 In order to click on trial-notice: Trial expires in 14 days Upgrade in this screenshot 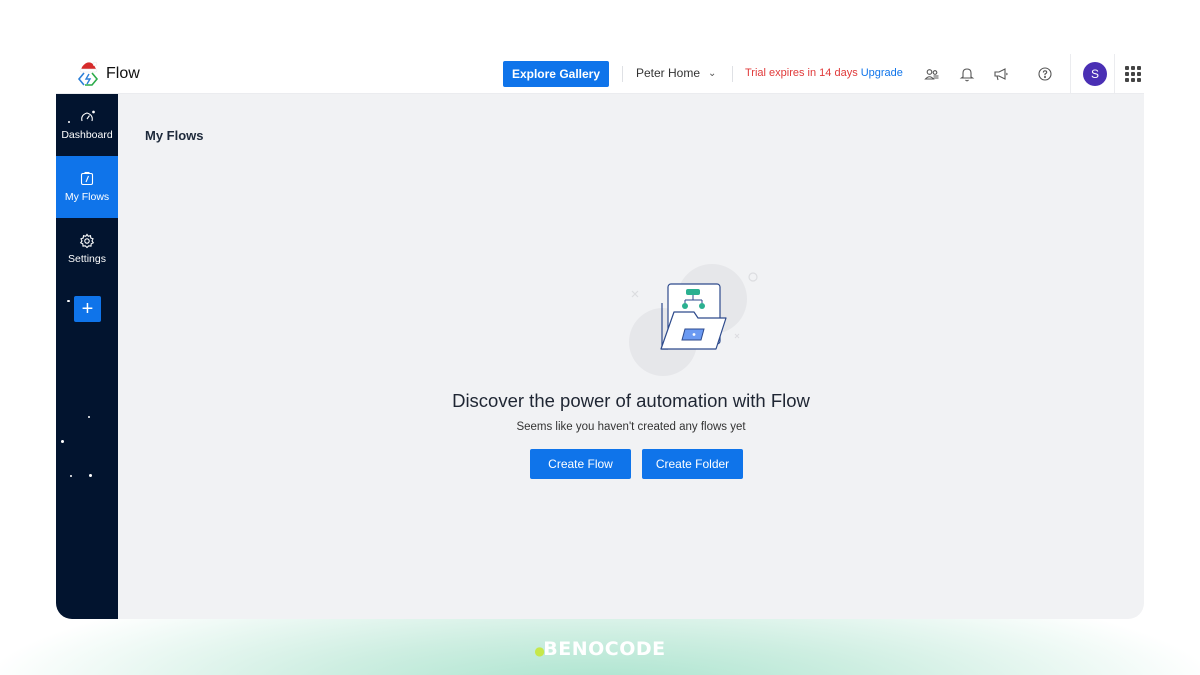, I will do `click(824, 73)`.